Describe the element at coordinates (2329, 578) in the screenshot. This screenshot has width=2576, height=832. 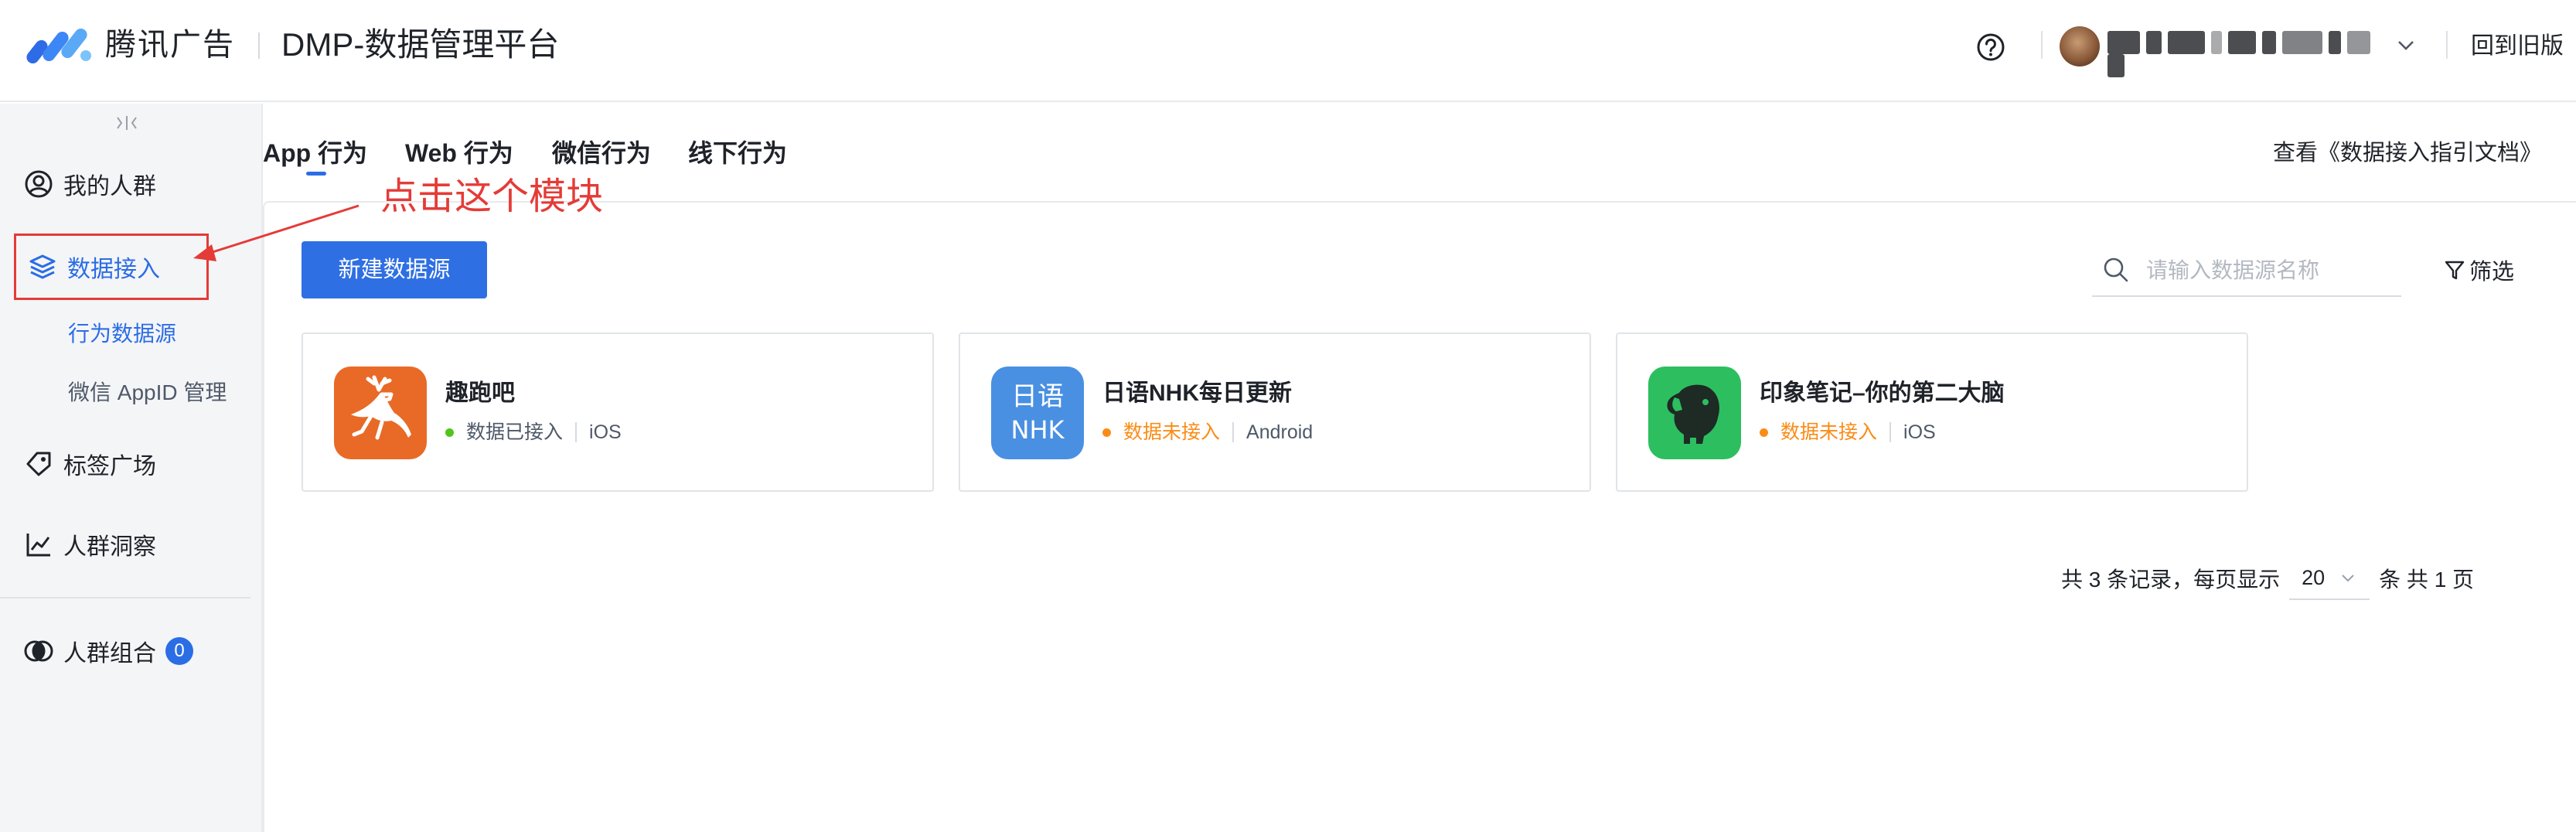
I see `page-size-select: 20` at that location.